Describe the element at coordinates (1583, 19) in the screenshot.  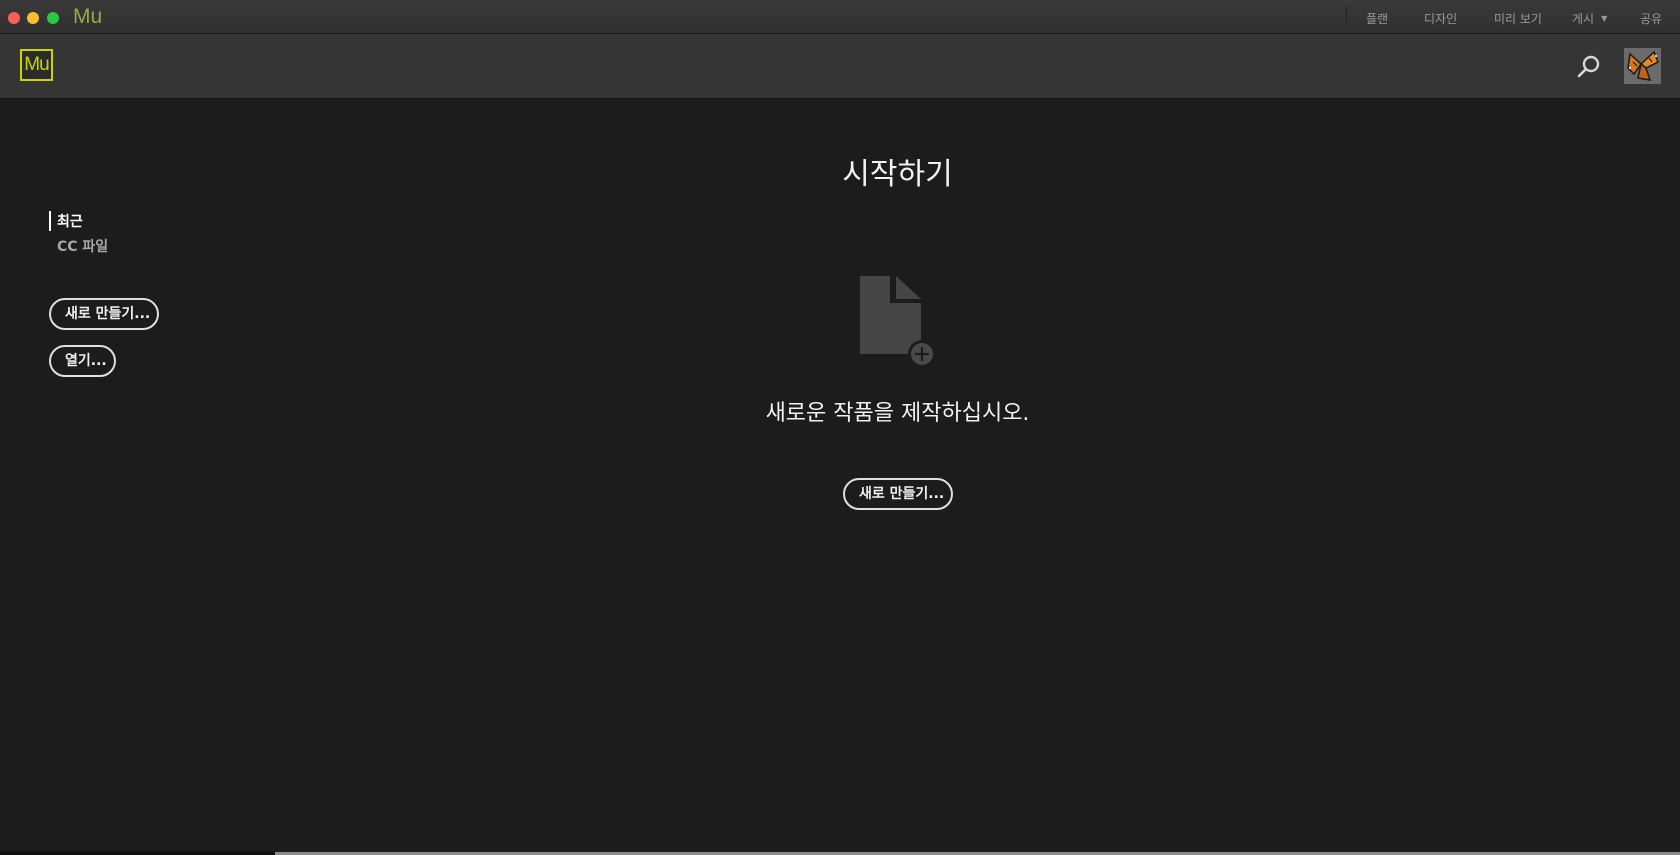
I see `menu-publish-label: 게시` at that location.